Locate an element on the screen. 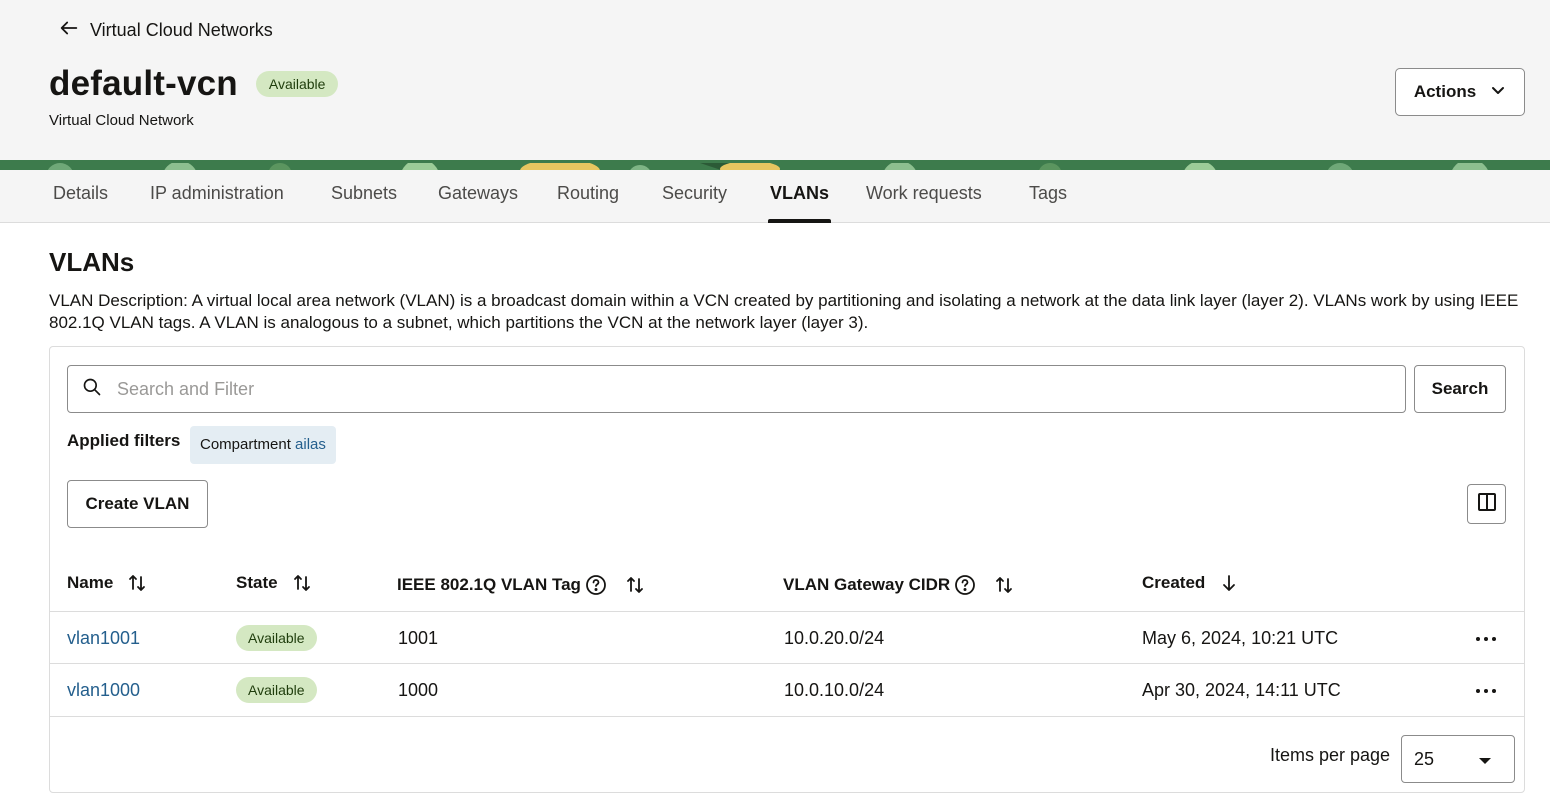 This screenshot has width=1550, height=801. page-subtitle: Virtual Cloud Network is located at coordinates (121, 120).